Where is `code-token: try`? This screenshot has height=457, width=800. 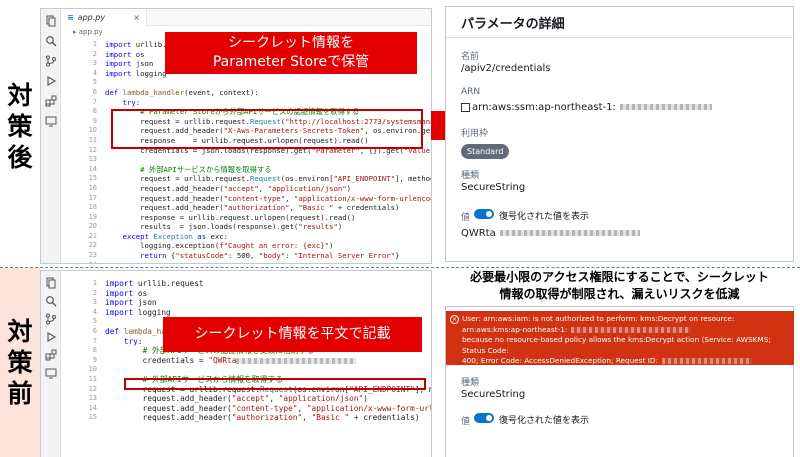
code-token: try is located at coordinates (130, 341).